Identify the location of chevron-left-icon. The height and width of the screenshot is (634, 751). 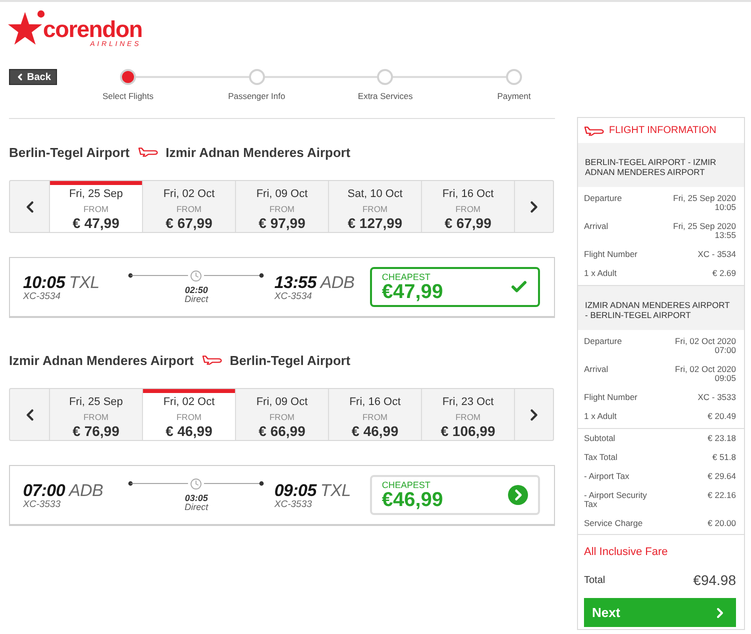
(20, 77).